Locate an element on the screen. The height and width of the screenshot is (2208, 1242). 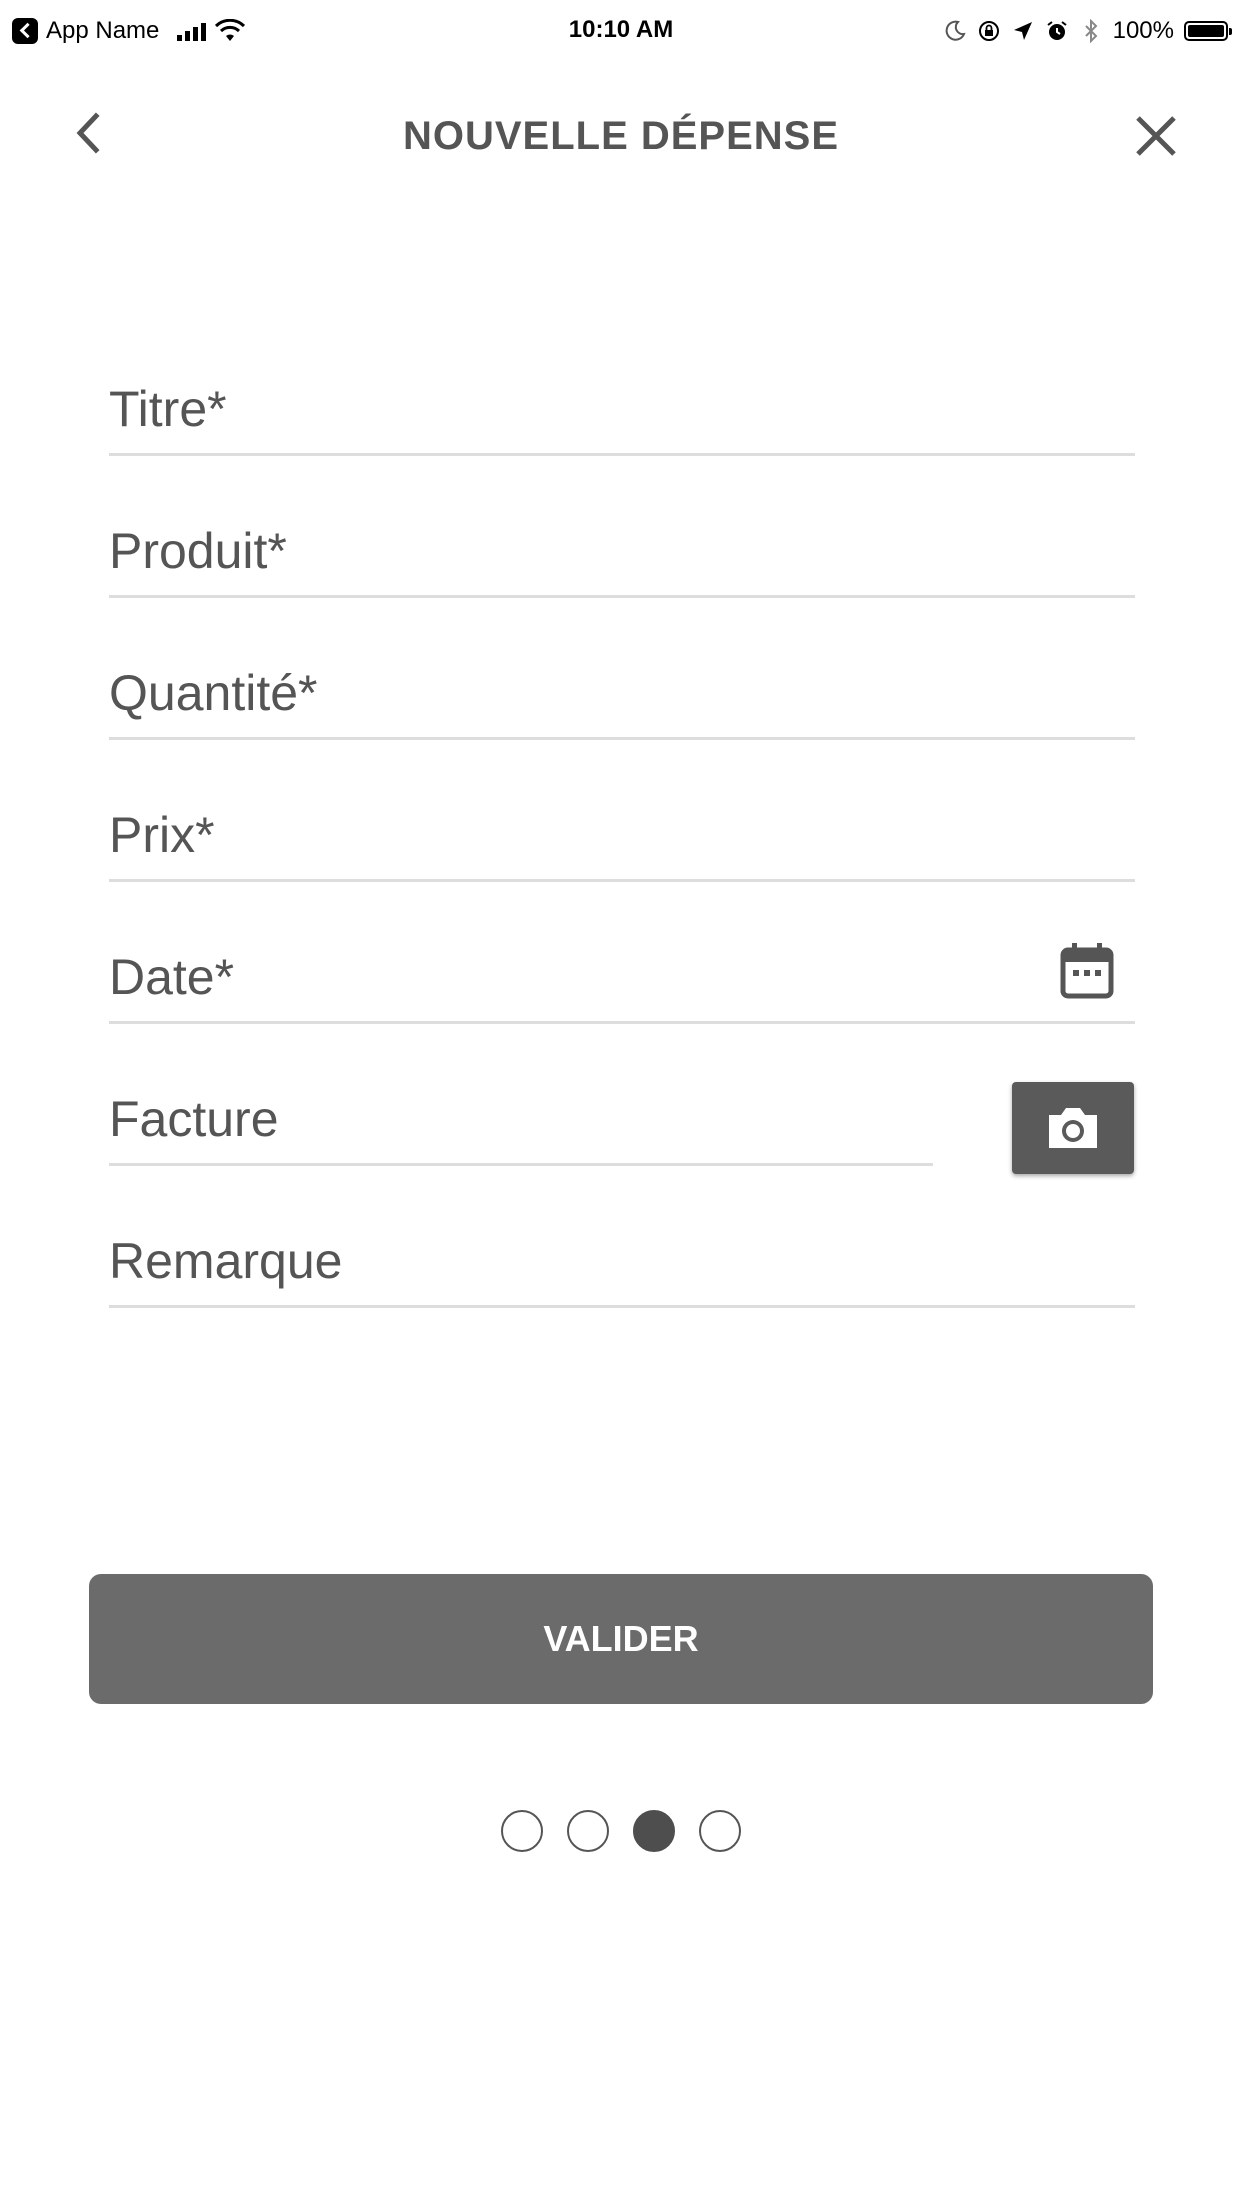
submit-button: VALIDER is located at coordinates (621, 1639).